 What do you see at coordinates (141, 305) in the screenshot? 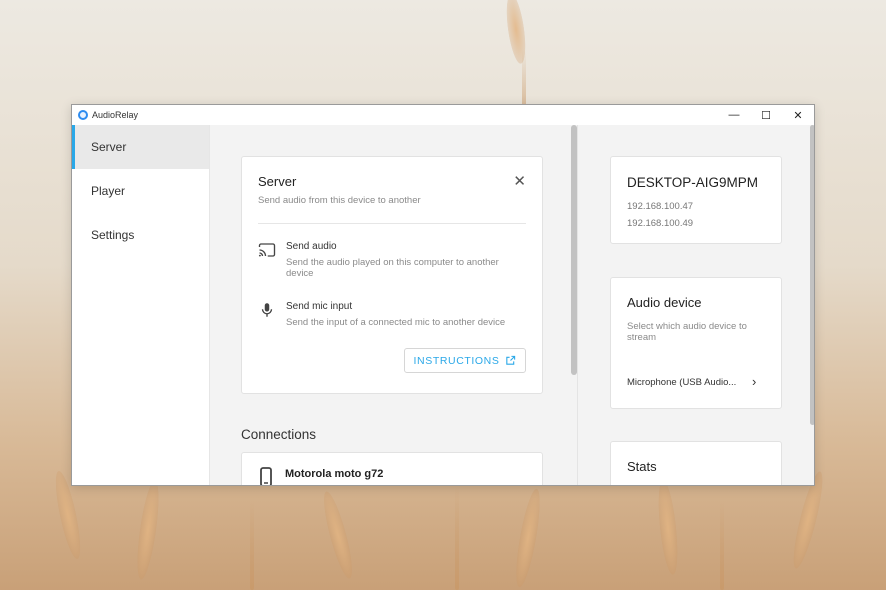
I see `sidebar: Server Player Settings` at bounding box center [141, 305].